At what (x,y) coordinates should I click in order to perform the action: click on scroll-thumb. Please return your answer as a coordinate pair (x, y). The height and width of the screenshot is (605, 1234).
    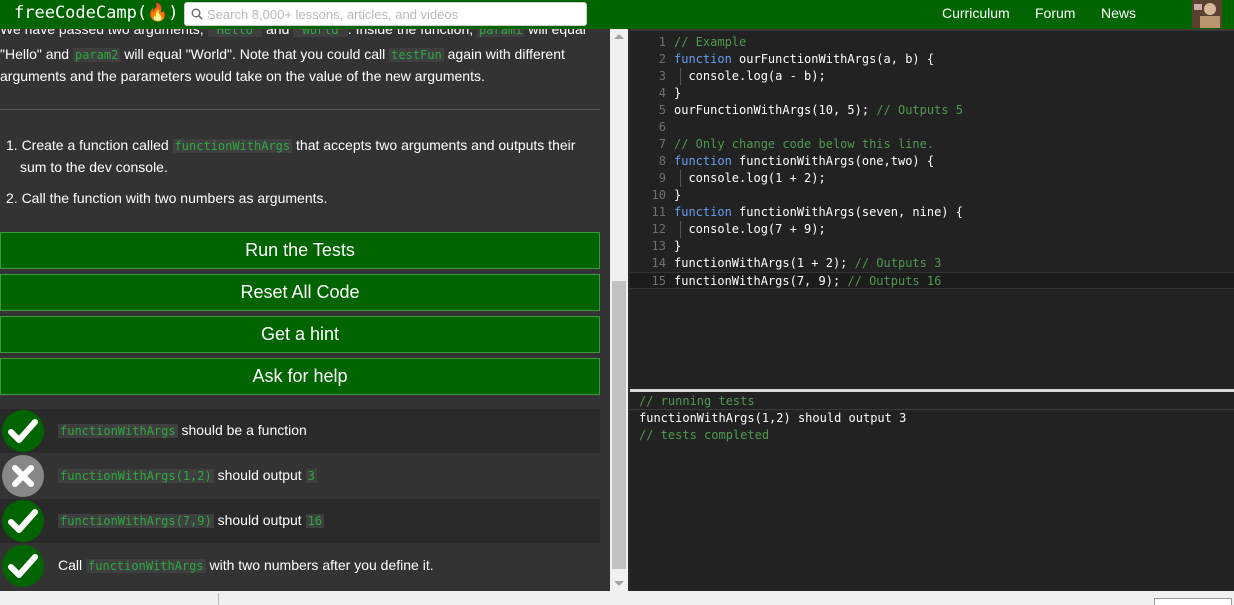
    Looking at the image, I should click on (619, 425).